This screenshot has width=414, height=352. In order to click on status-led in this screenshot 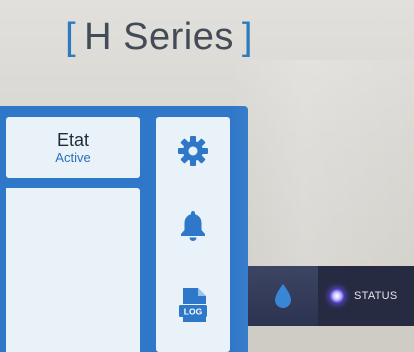, I will do `click(337, 296)`.